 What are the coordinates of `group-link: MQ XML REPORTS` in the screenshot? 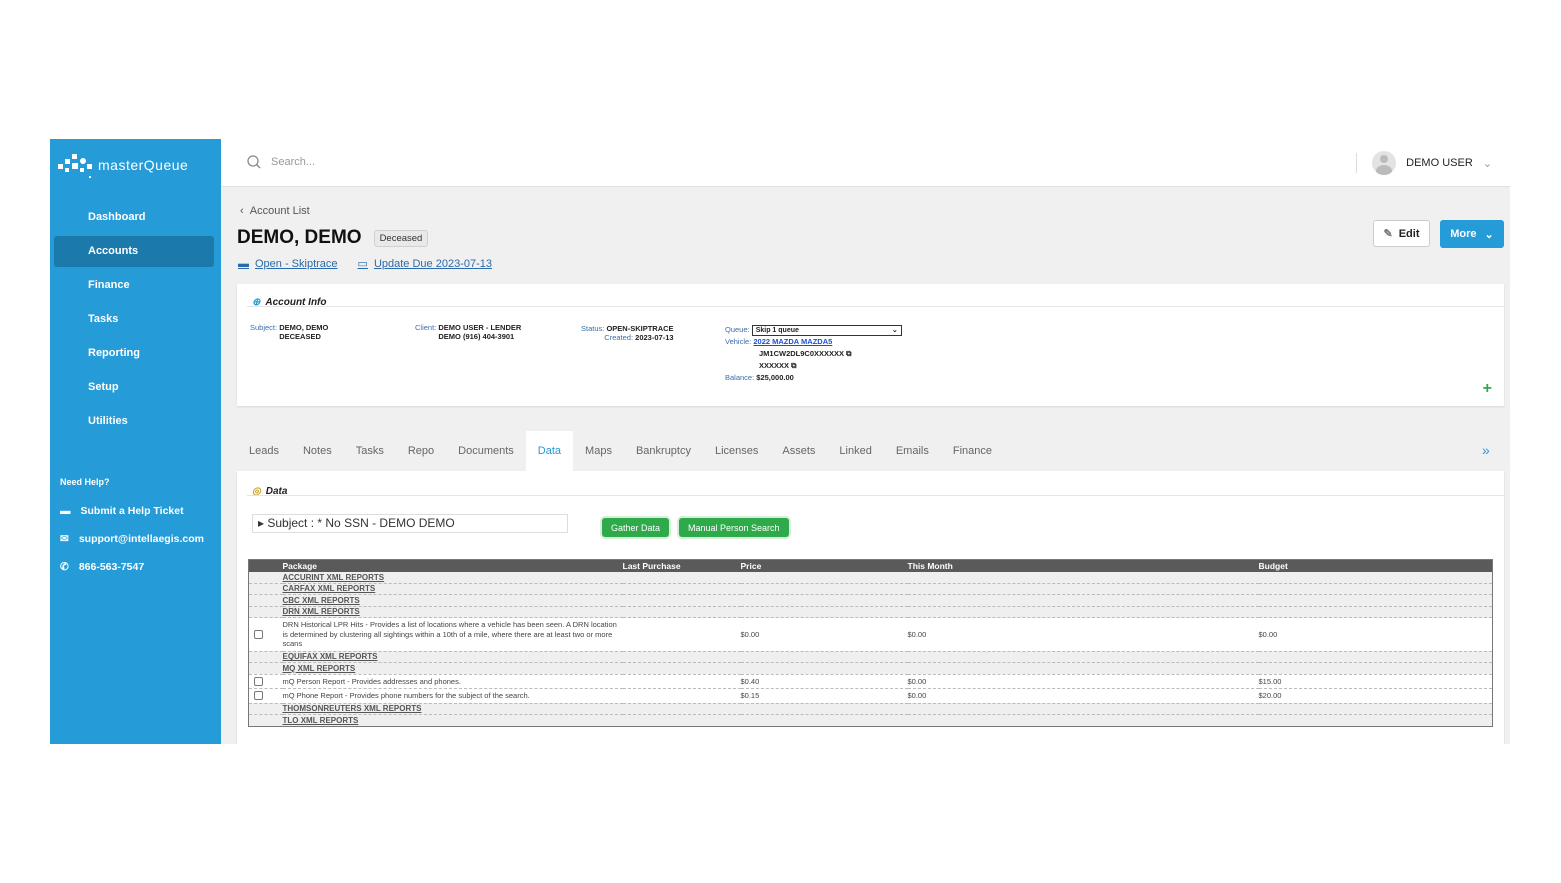 It's located at (319, 668).